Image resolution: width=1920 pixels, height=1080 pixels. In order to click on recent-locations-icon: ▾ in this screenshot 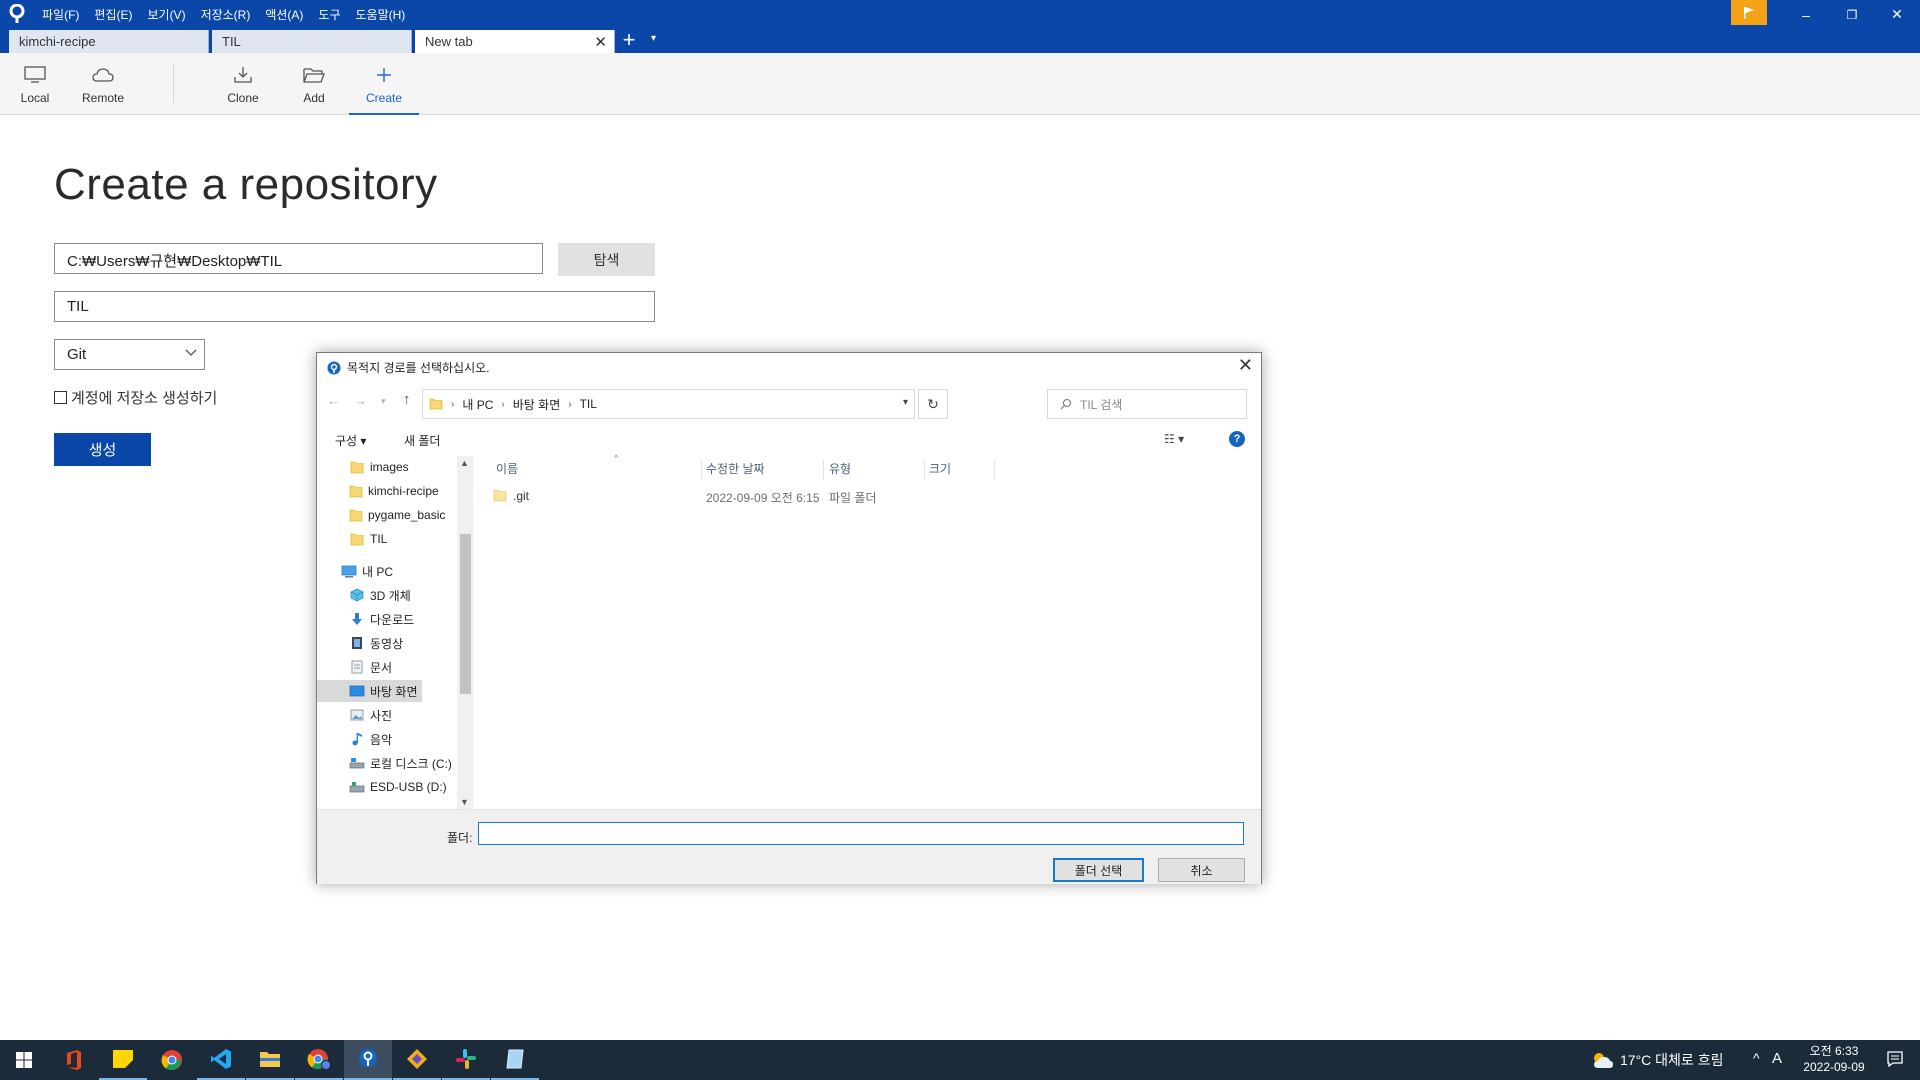, I will do `click(383, 402)`.